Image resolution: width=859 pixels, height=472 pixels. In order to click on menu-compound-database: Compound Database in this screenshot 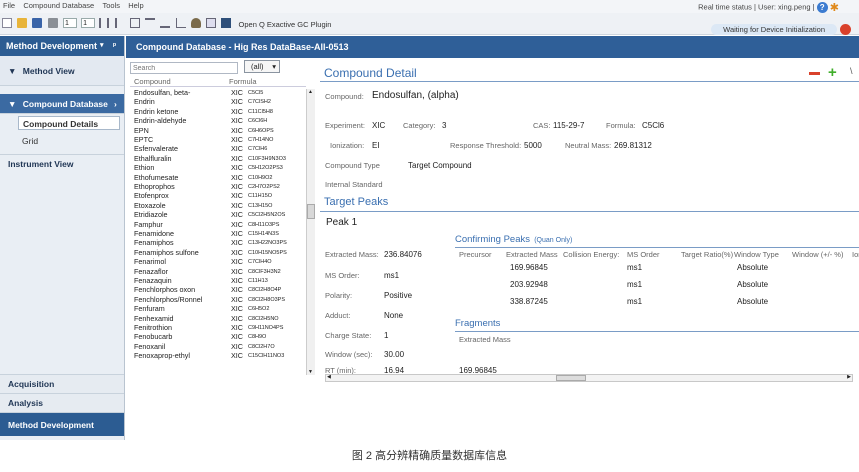, I will do `click(58, 5)`.